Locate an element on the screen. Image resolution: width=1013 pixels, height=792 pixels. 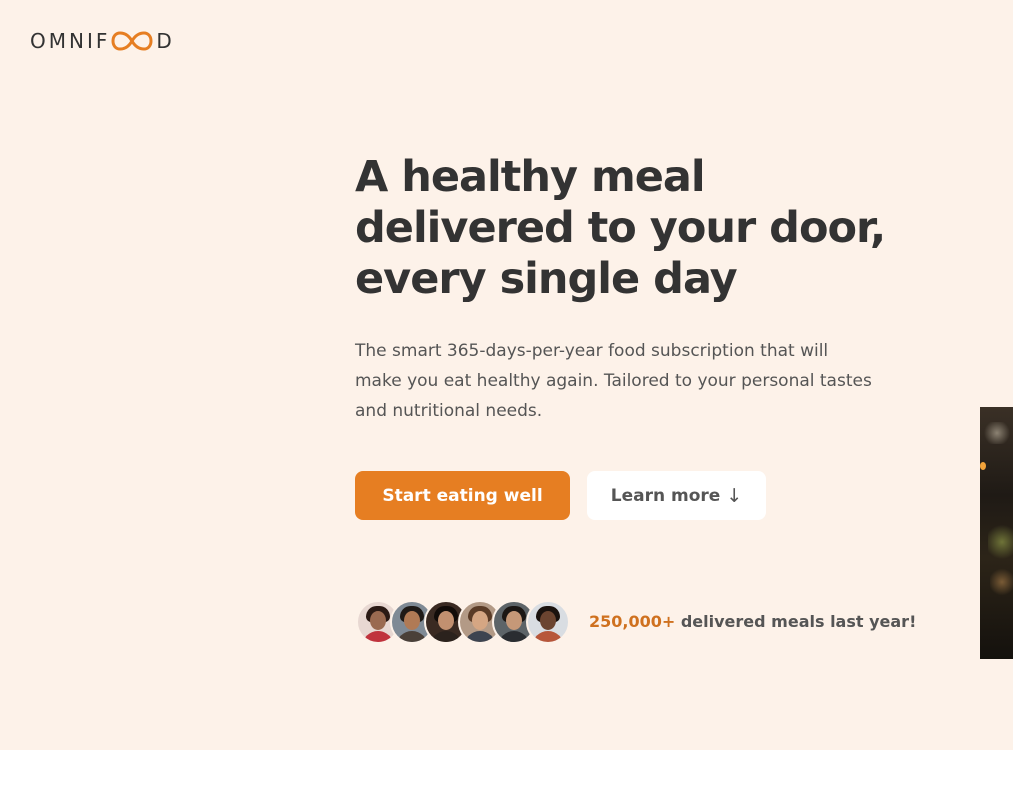
delivered-meals: 250,000+ delivered meals last year! is located at coordinates (636, 621).